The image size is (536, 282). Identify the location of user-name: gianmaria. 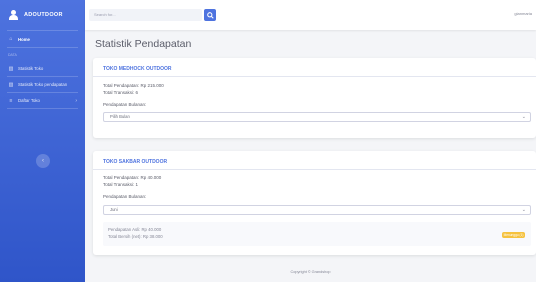
(523, 13).